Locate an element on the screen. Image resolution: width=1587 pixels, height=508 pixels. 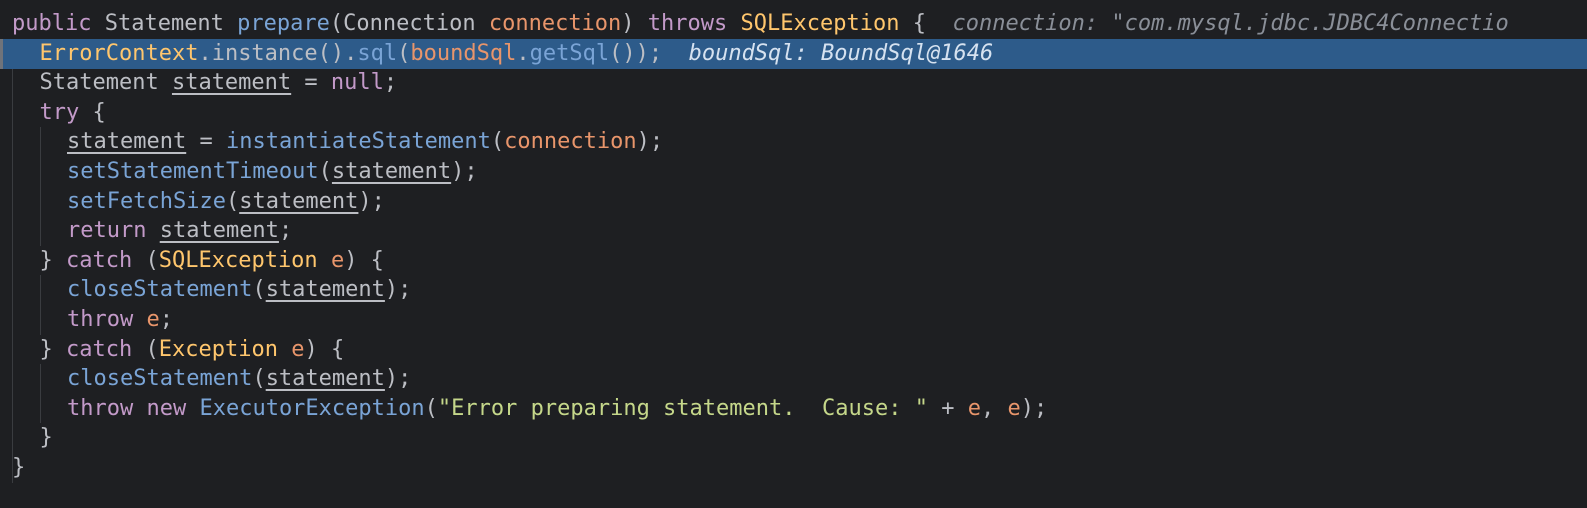
code-line: throw e; is located at coordinates (793, 320).